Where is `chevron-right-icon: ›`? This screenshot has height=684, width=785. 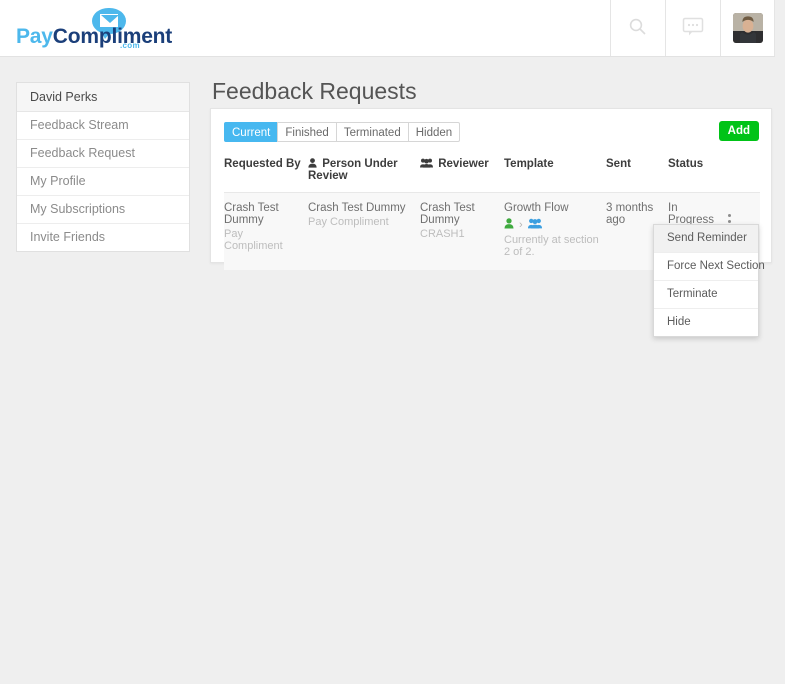 chevron-right-icon: › is located at coordinates (521, 225).